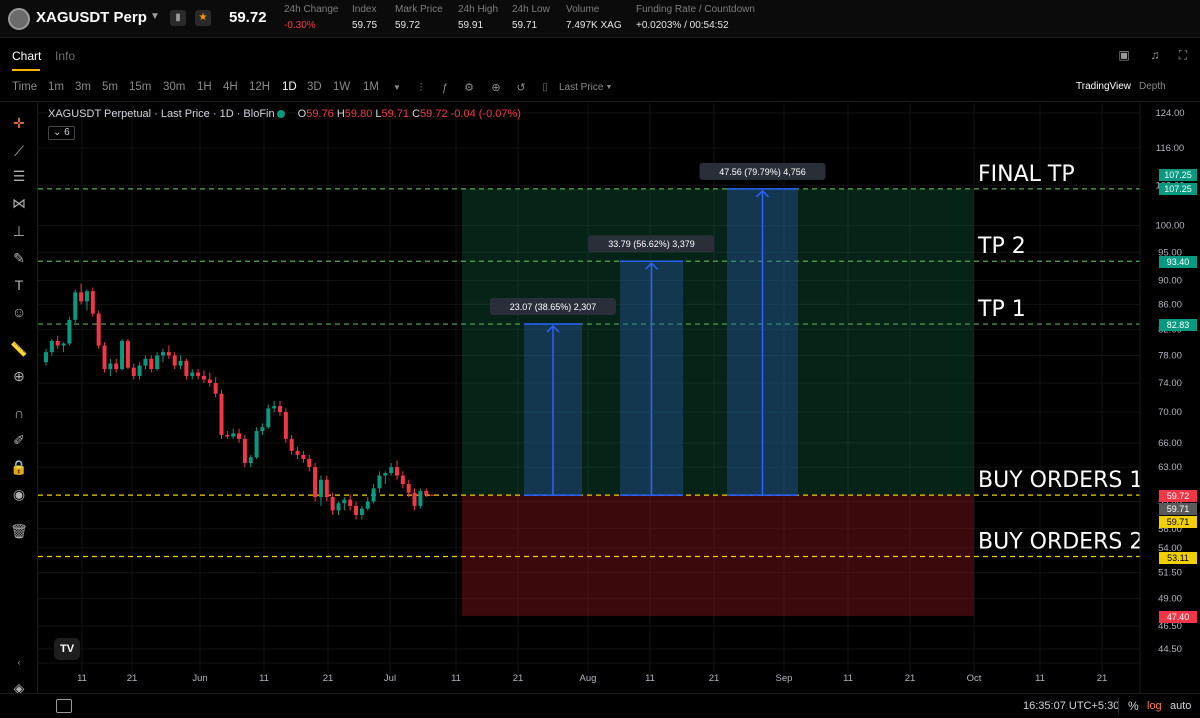  What do you see at coordinates (65, 56) in the screenshot?
I see `tab-info: Info` at bounding box center [65, 56].